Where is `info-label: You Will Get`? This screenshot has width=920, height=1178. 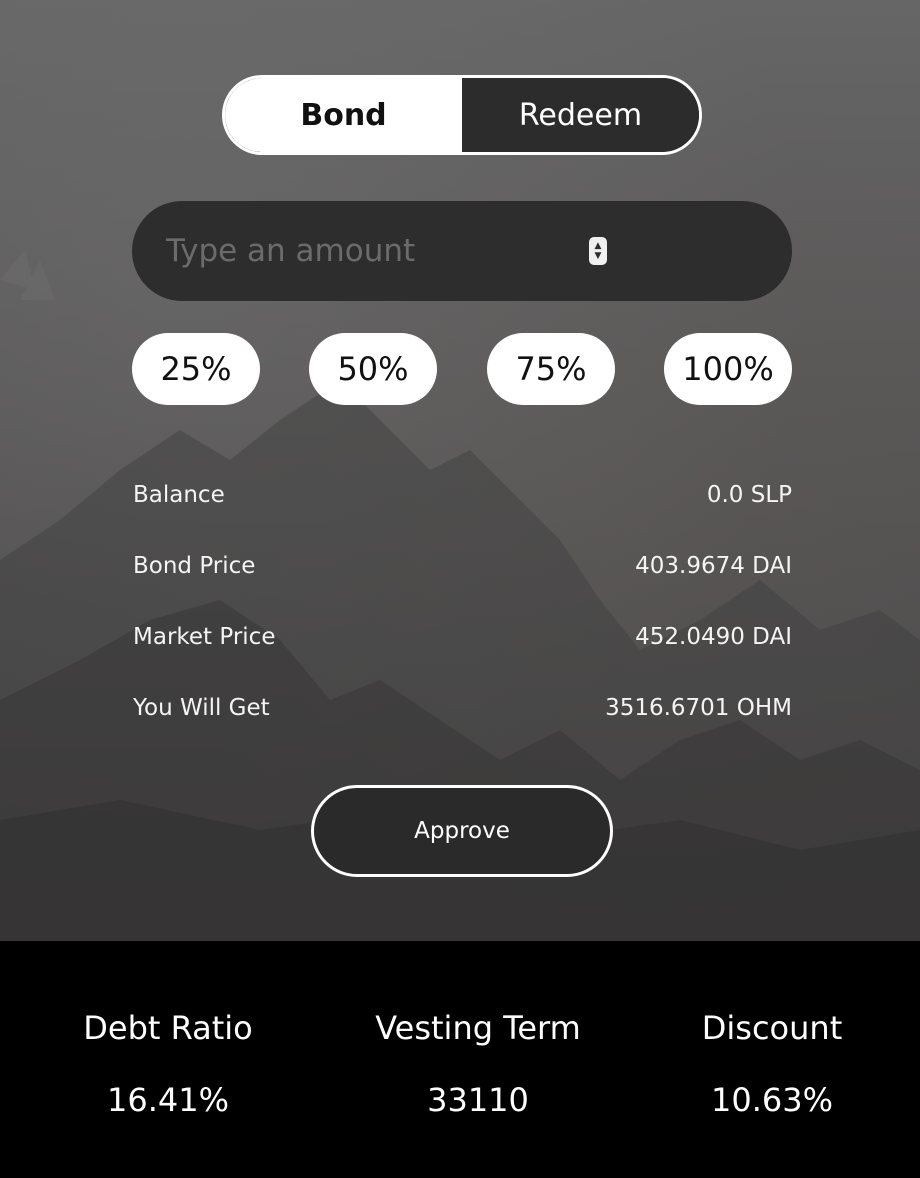 info-label: You Will Get is located at coordinates (201, 708).